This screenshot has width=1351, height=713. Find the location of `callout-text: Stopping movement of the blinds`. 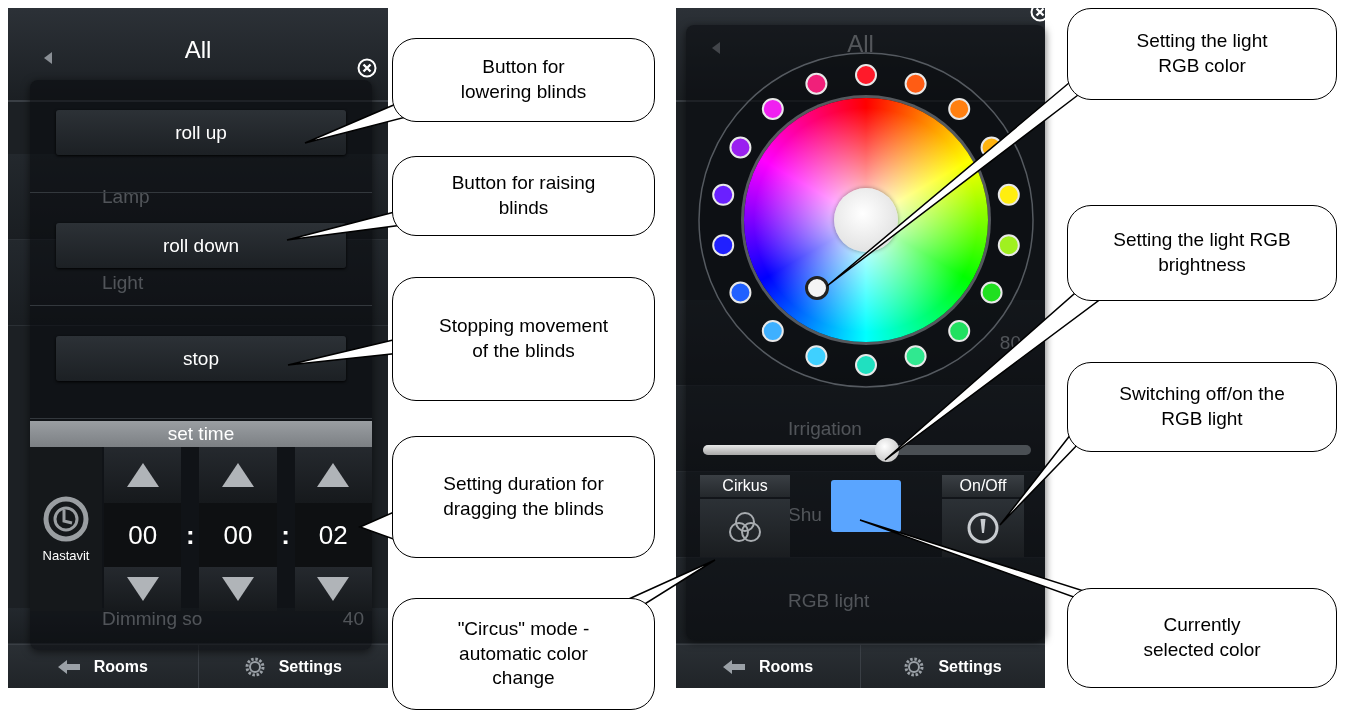

callout-text: Stopping movement of the blinds is located at coordinates (523, 338).